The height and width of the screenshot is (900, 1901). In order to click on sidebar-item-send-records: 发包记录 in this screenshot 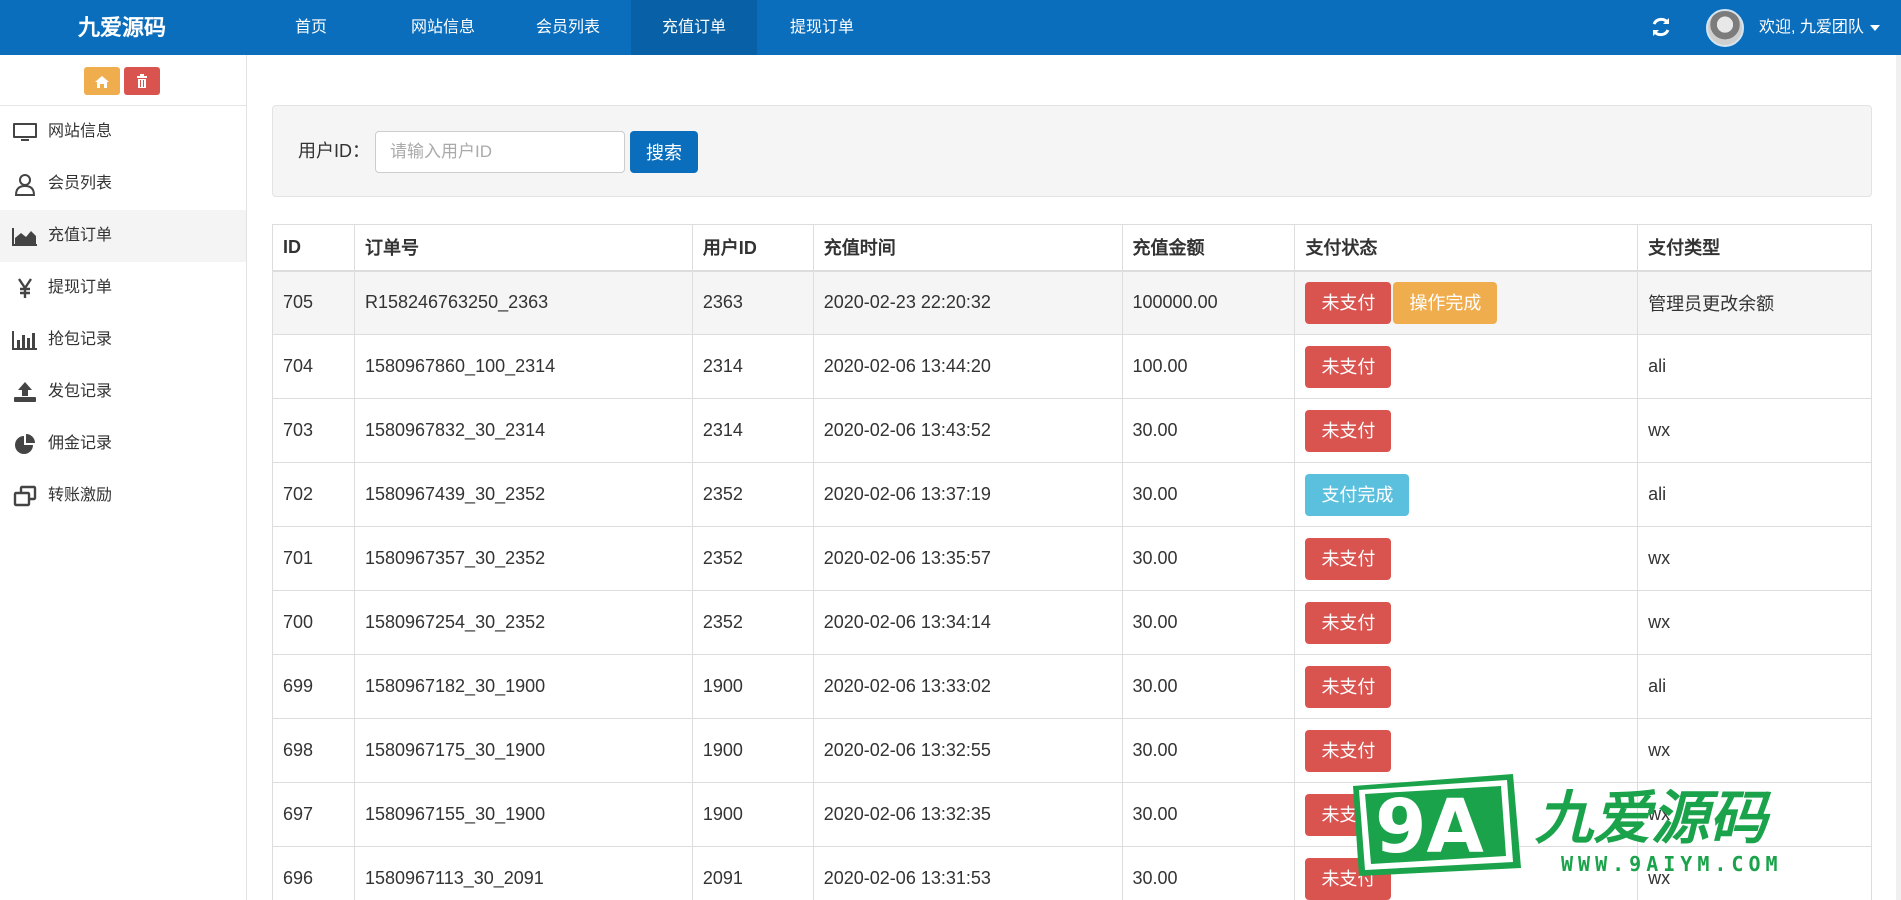, I will do `click(123, 392)`.